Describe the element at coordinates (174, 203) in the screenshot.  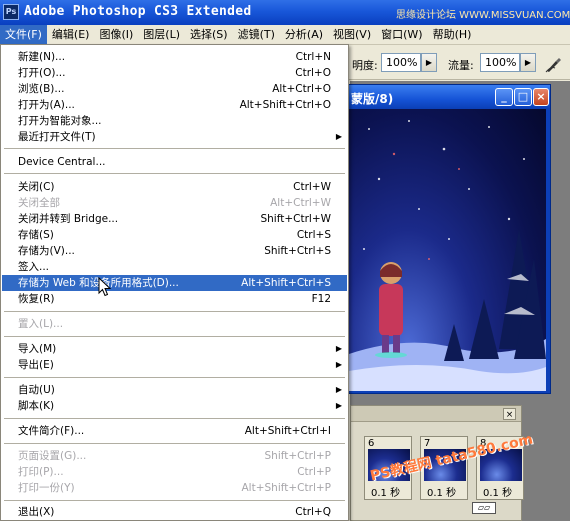
I see `menu-item-close-all: 关闭全部 Alt+Ctrl+W` at that location.